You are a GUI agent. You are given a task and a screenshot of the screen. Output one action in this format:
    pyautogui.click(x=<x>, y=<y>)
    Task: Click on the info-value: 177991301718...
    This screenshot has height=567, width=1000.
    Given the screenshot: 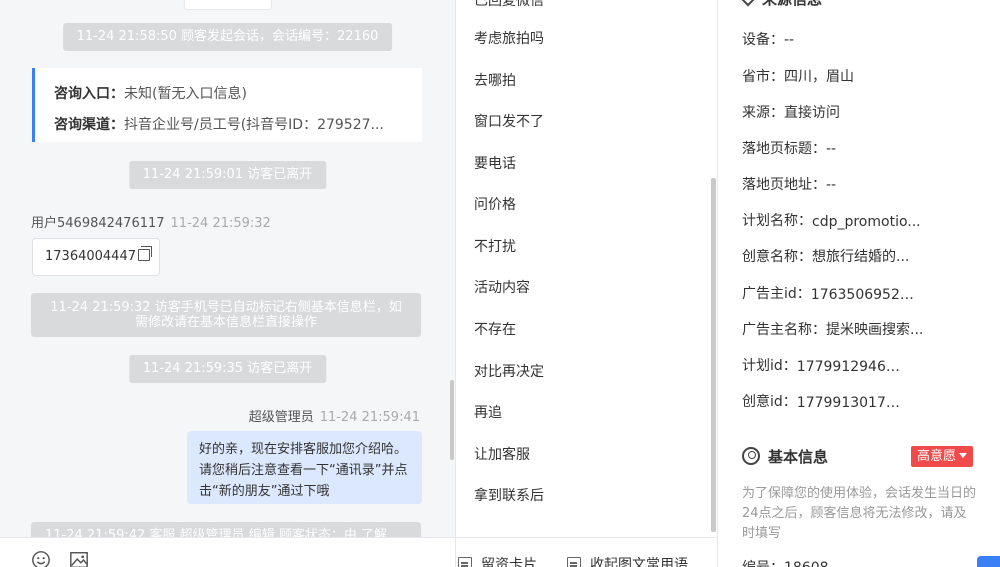 What is the action you would take?
    pyautogui.click(x=851, y=403)
    